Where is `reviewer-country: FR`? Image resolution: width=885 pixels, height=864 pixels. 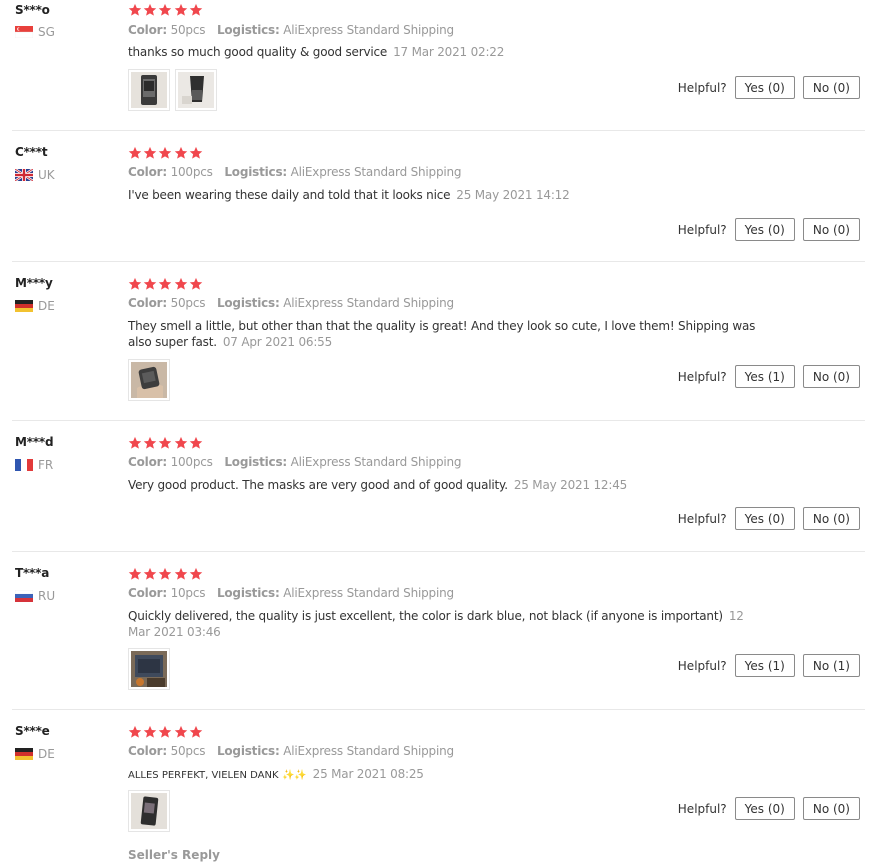
reviewer-country: FR is located at coordinates (34, 465).